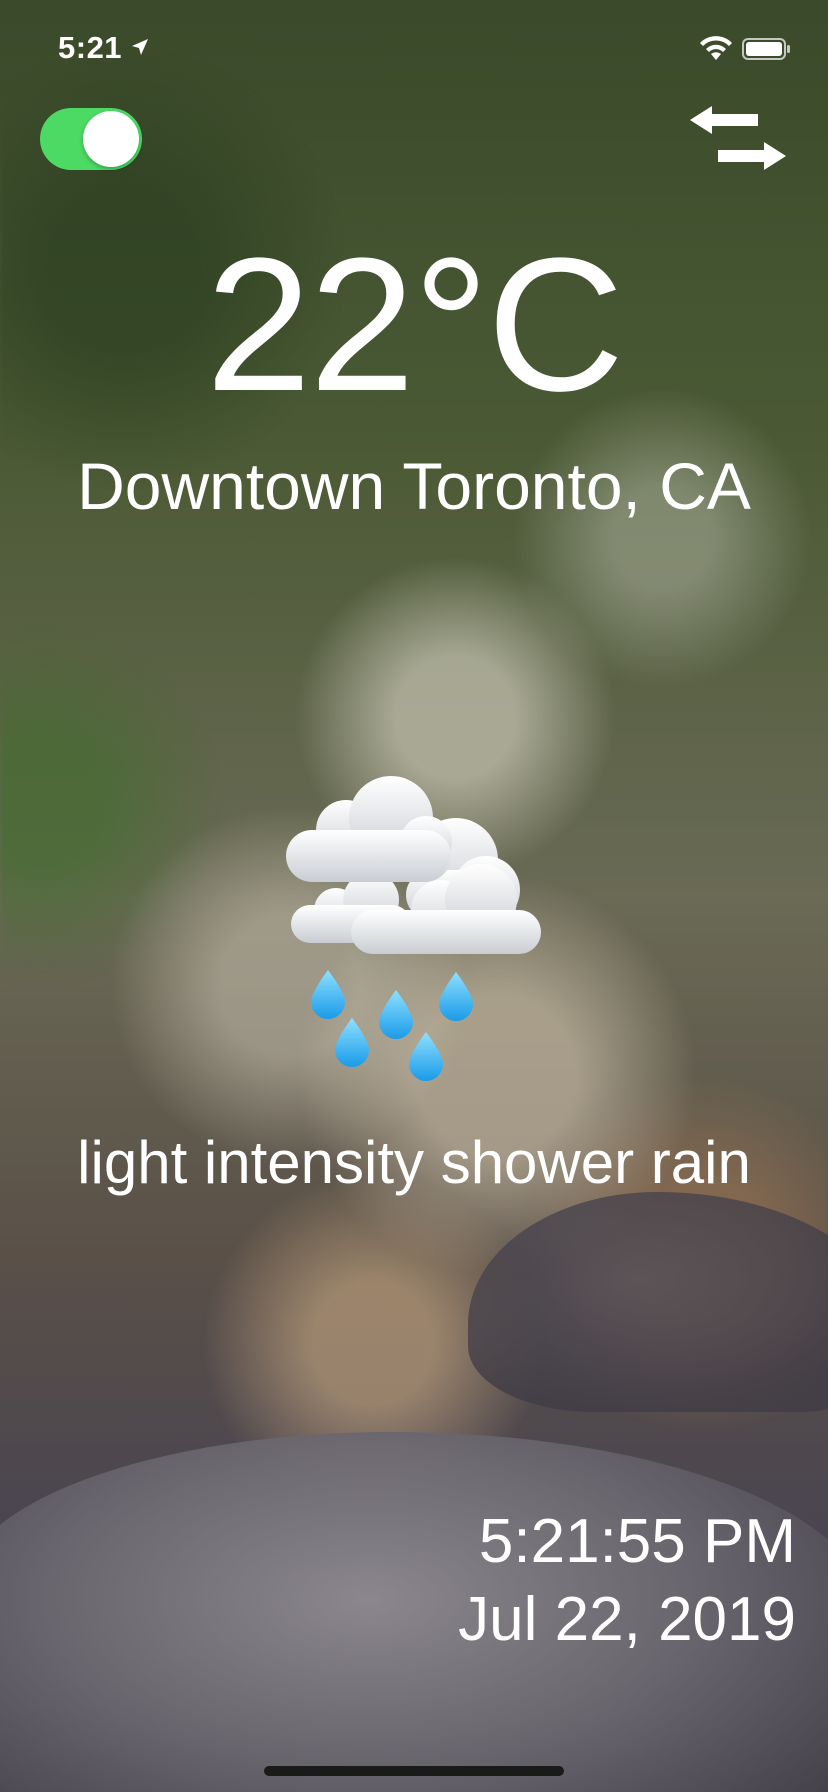 This screenshot has height=1792, width=828. Describe the element at coordinates (414, 1771) in the screenshot. I see `home-indicator` at that location.